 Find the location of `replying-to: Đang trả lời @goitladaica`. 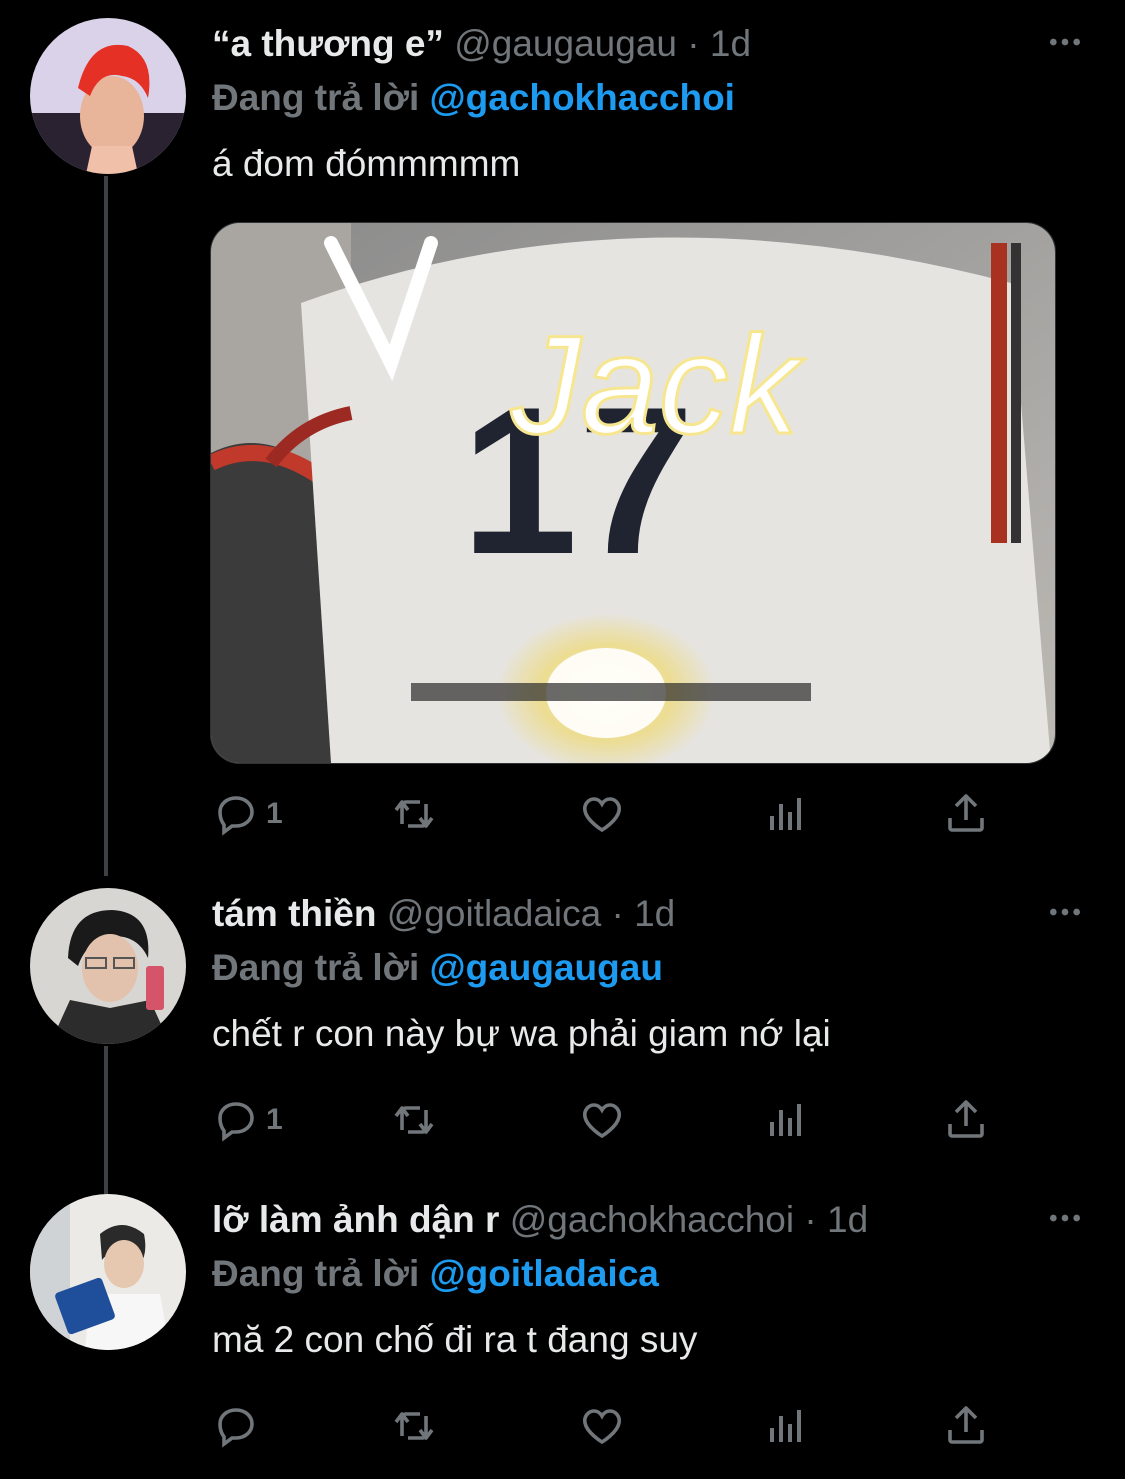

replying-to: Đang trả lời @goitladaica is located at coordinates (435, 1274).